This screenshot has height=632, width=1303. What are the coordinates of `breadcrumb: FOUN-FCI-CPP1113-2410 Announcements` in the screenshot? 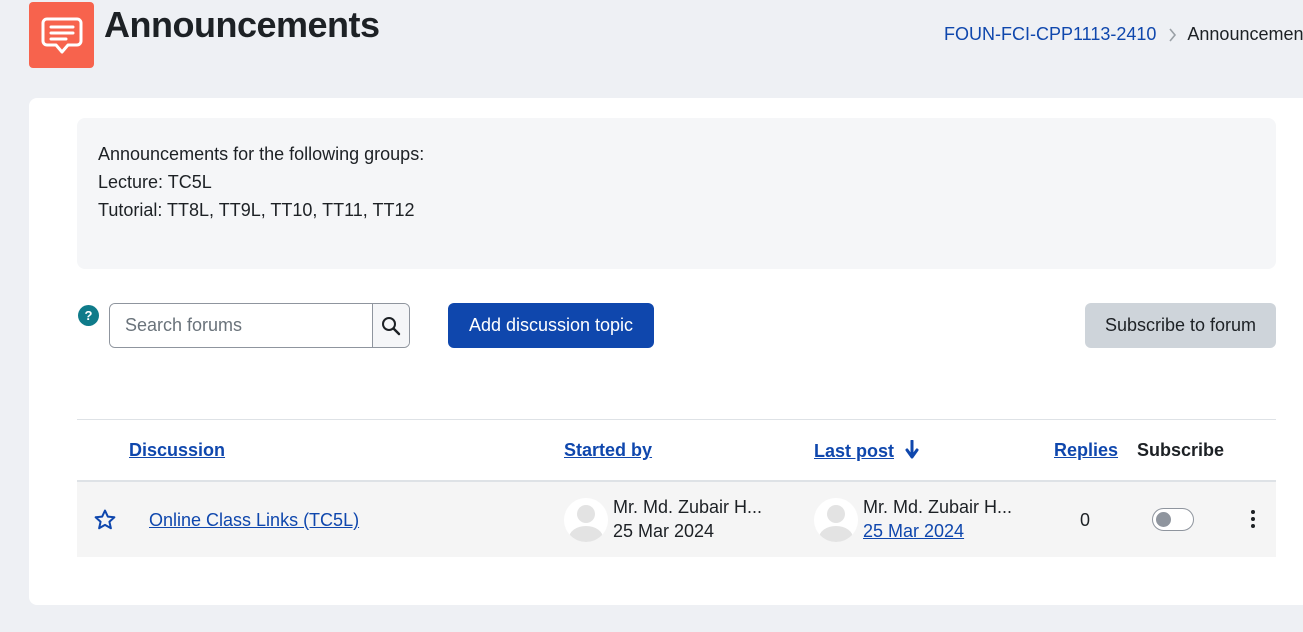 It's located at (1123, 34).